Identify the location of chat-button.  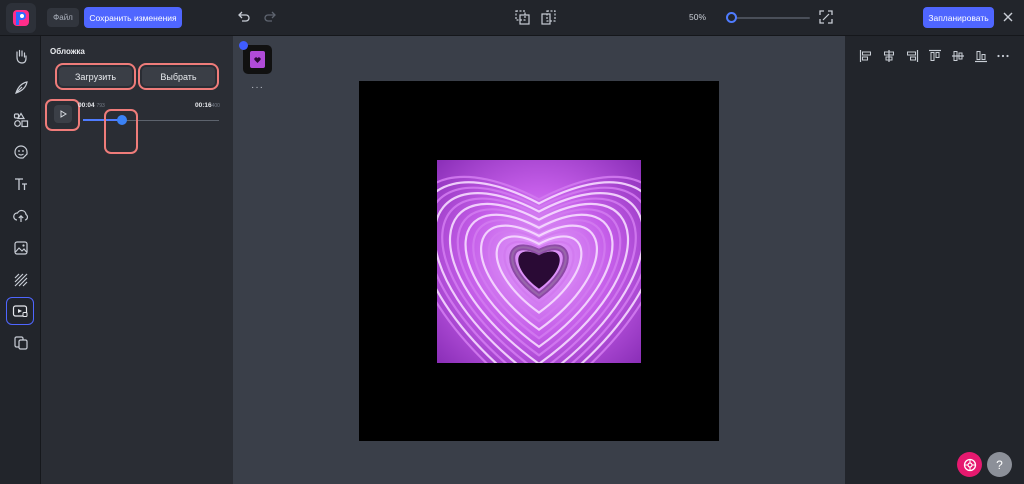
(969, 464).